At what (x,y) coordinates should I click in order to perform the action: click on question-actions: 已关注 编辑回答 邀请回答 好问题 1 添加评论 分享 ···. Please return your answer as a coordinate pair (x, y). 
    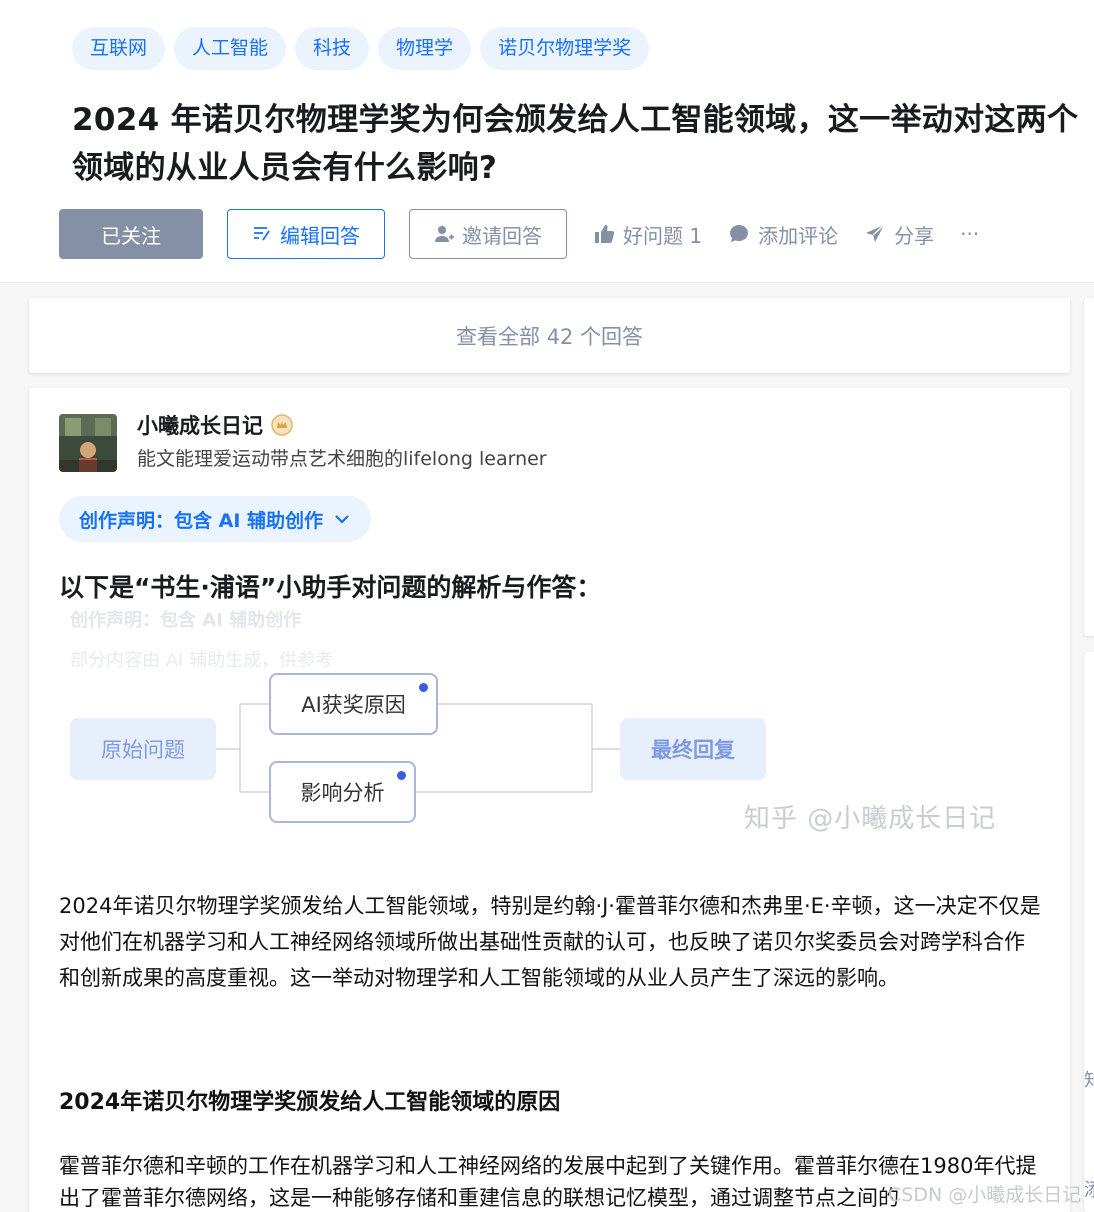
    Looking at the image, I should click on (519, 234).